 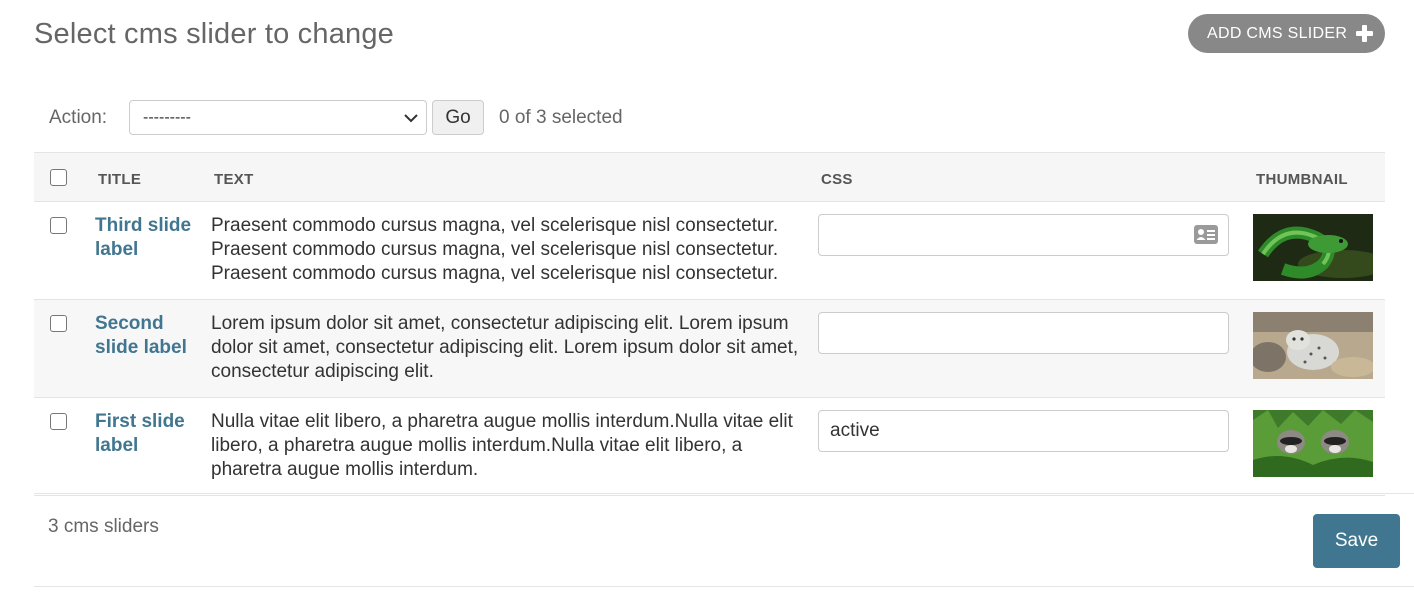 What do you see at coordinates (167, 117) in the screenshot?
I see `action-select-value: ---------` at bounding box center [167, 117].